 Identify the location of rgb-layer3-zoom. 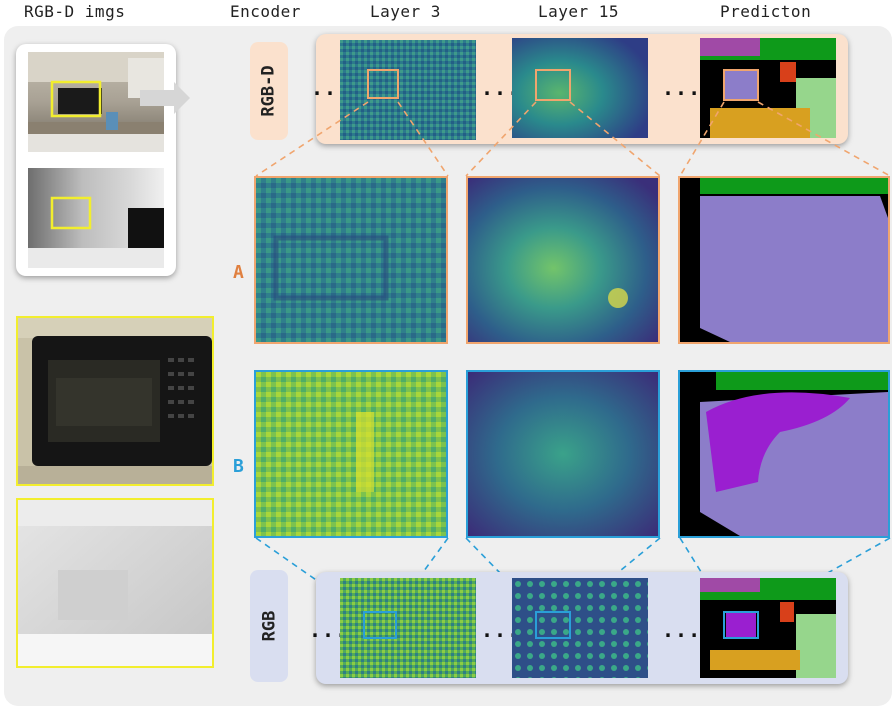
(351, 454).